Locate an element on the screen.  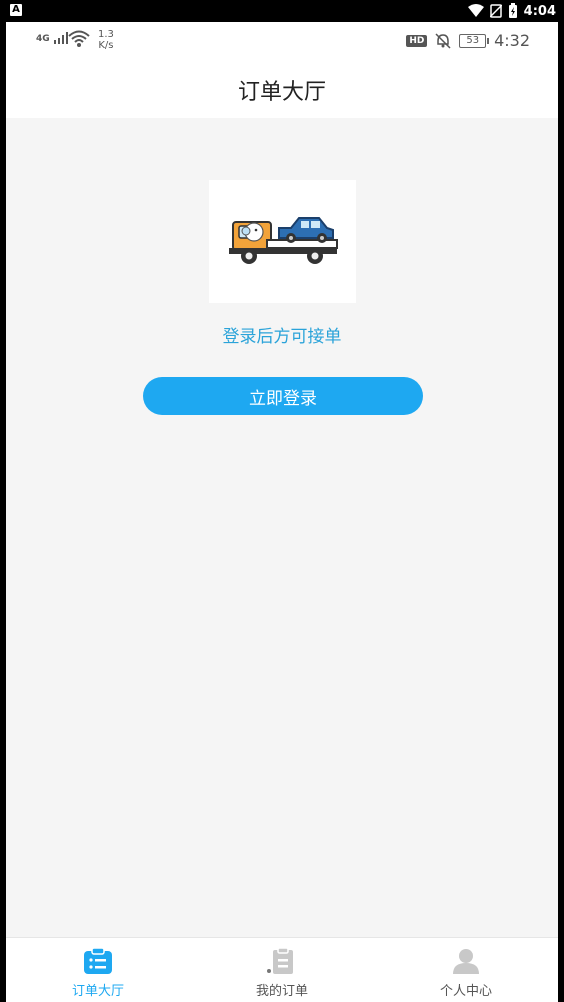
tab-order-hall: 订单大厅 is located at coordinates (98, 970).